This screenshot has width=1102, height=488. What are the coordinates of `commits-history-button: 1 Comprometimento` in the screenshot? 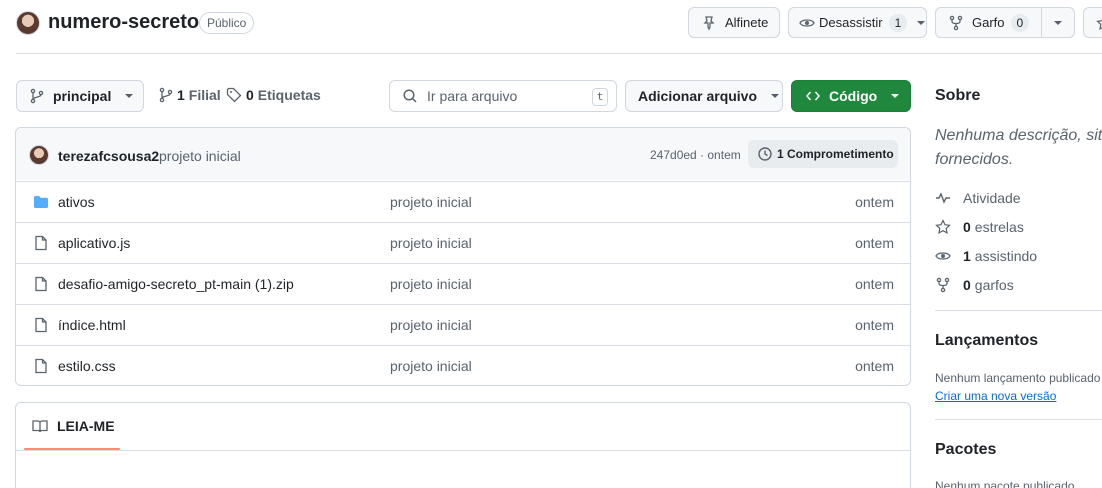 It's located at (823, 154).